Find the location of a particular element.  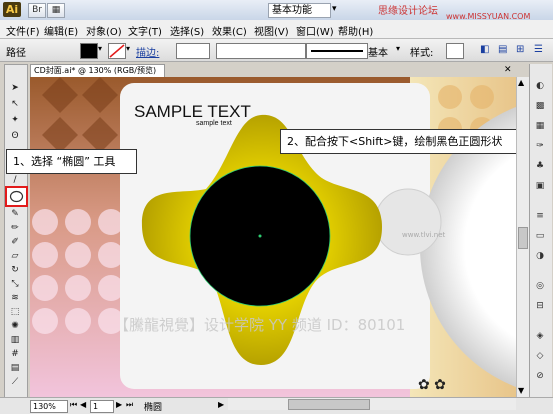

workspace-select: 基本功能 is located at coordinates (299, 10).